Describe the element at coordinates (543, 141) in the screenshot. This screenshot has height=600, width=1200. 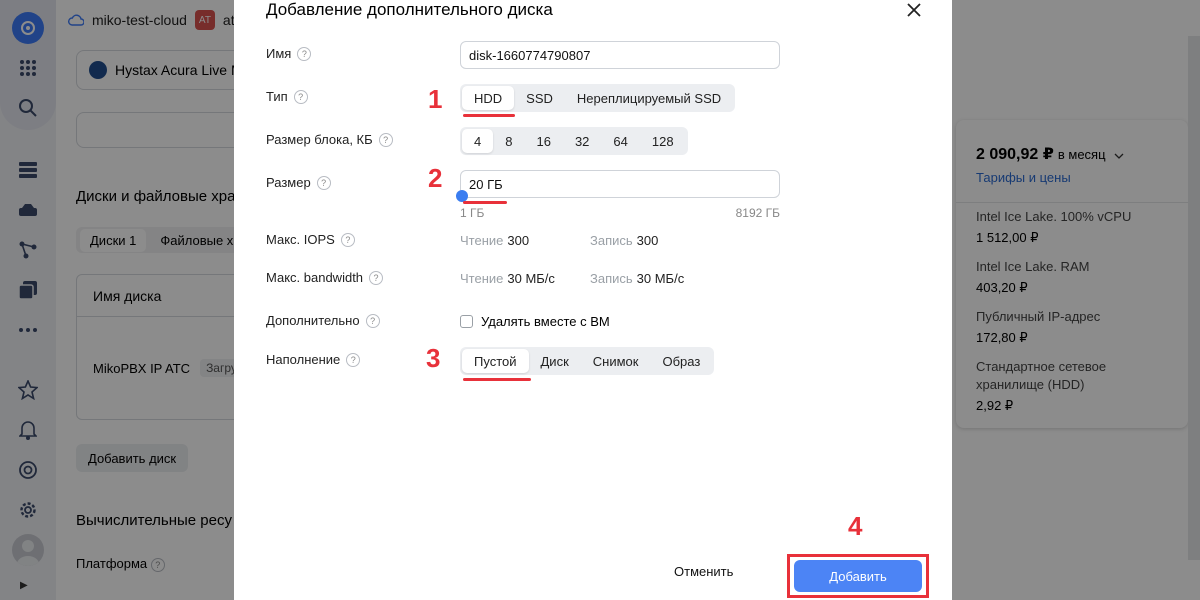
I see `block-option-16: 16` at that location.